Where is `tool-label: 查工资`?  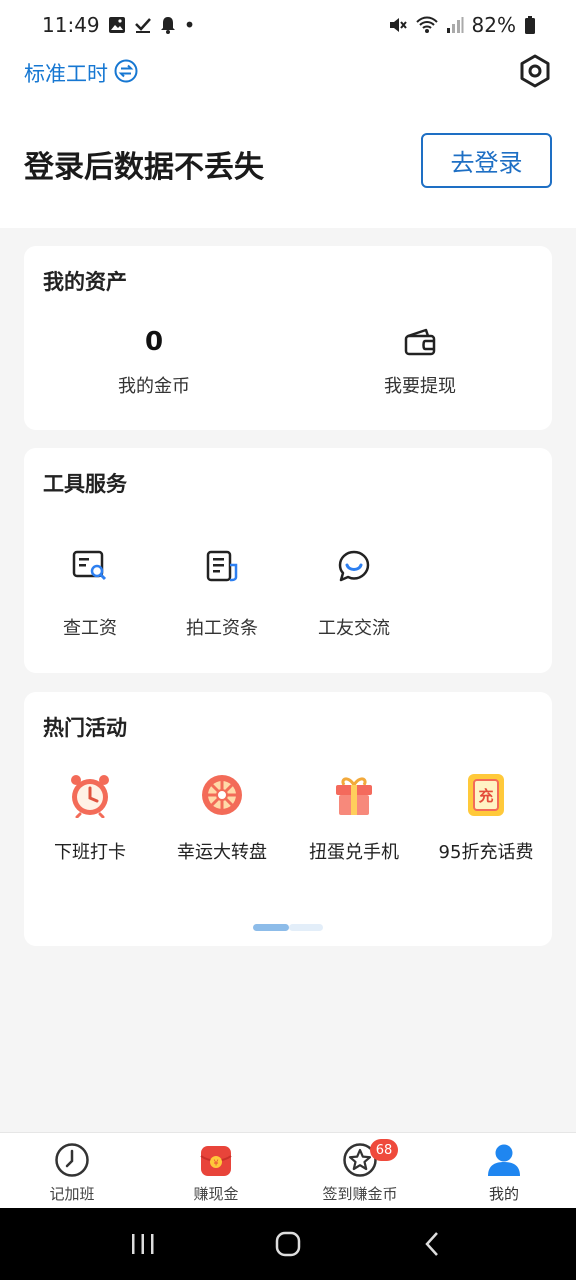
tool-label: 查工资 is located at coordinates (90, 628).